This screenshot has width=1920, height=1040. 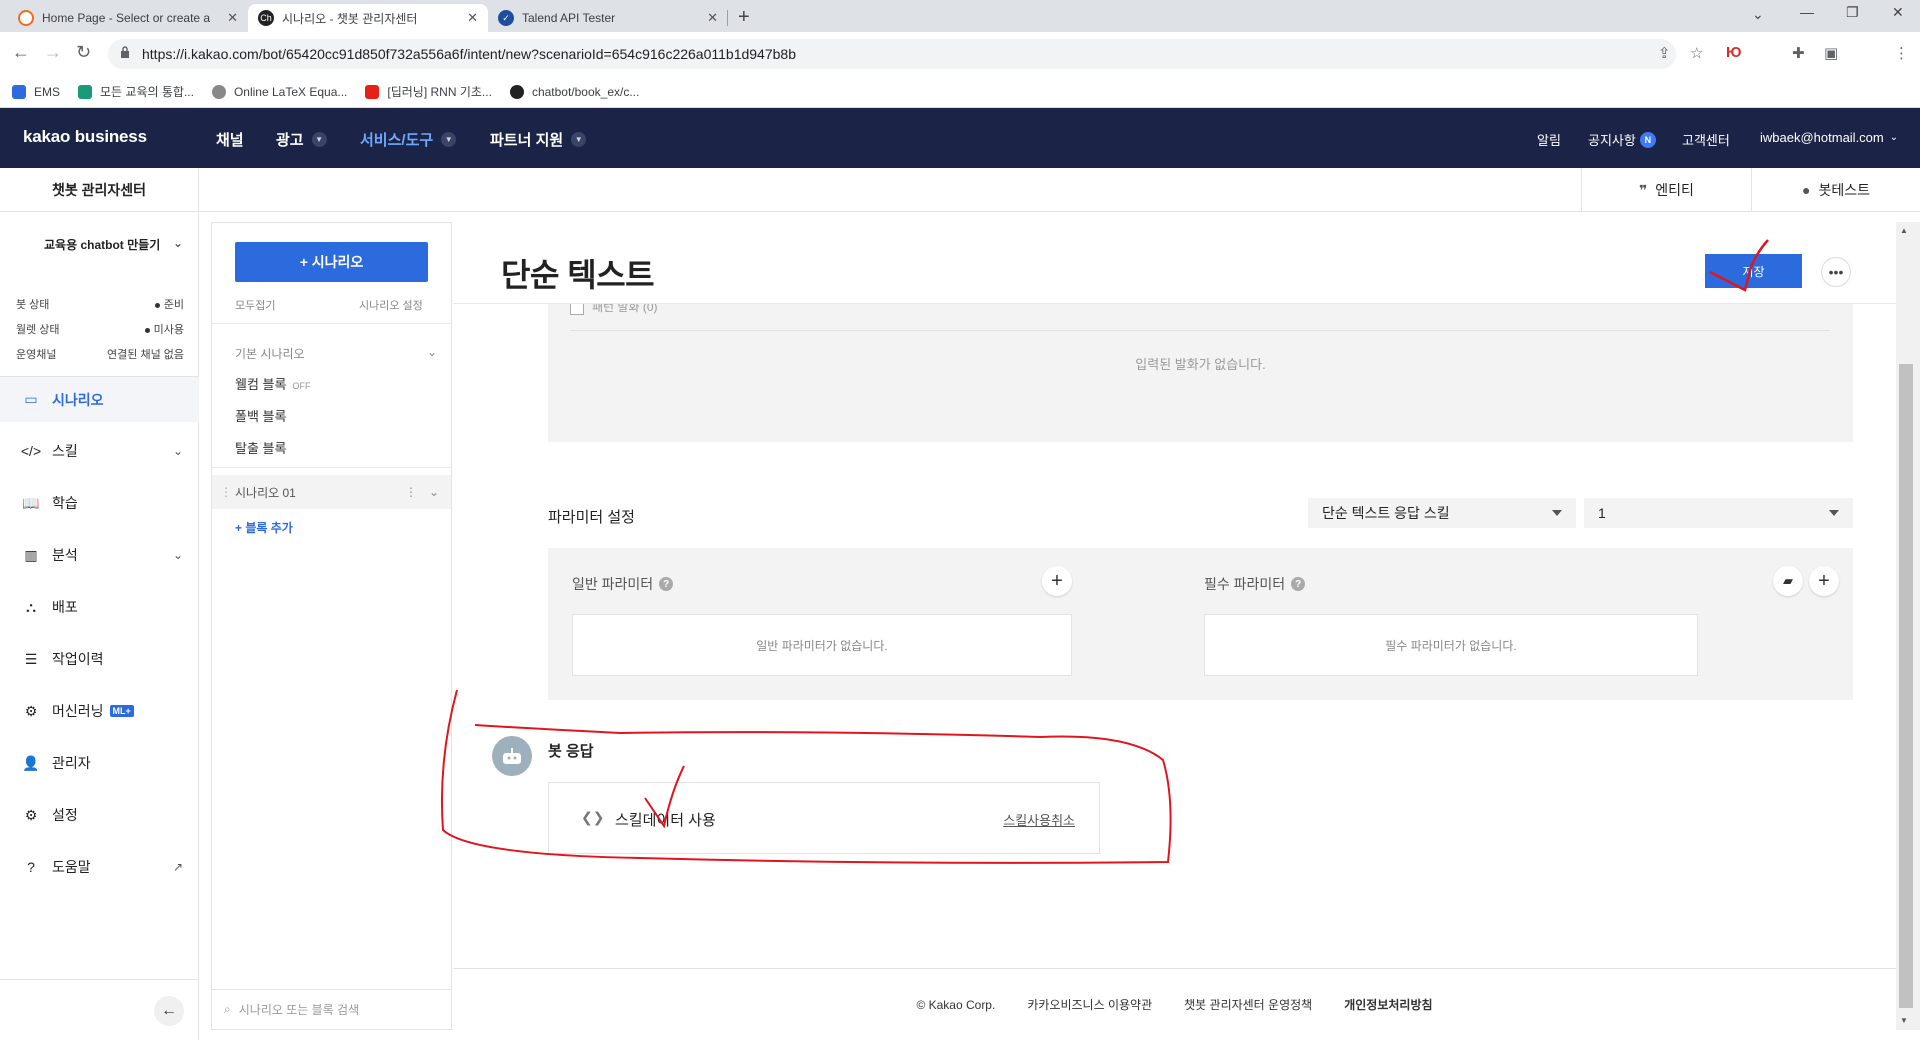 I want to click on sidebar-item-admin: 👤 관리자, so click(x=99, y=763).